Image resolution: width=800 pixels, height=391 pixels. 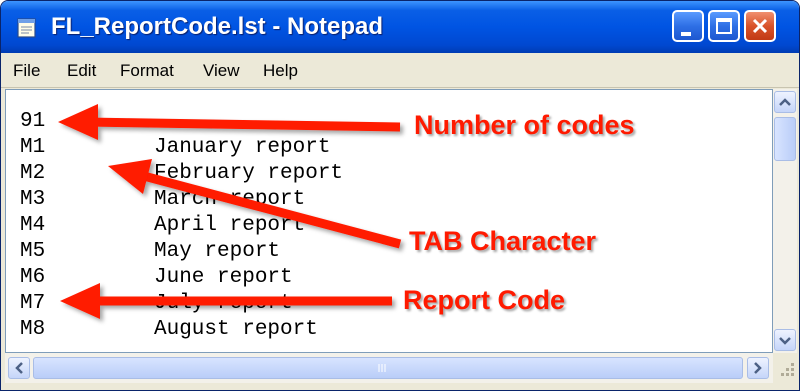 I want to click on chevron-up-icon, so click(x=785, y=102).